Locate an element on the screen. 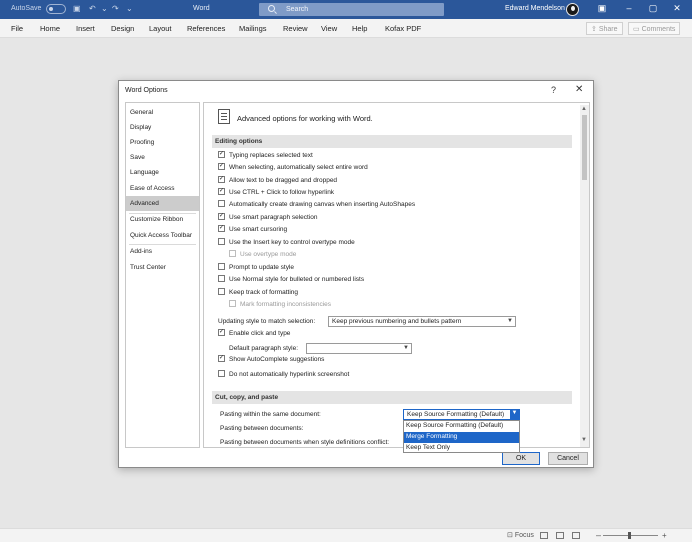 The height and width of the screenshot is (542, 692). maximize-icon: ▢ is located at coordinates (653, 8).